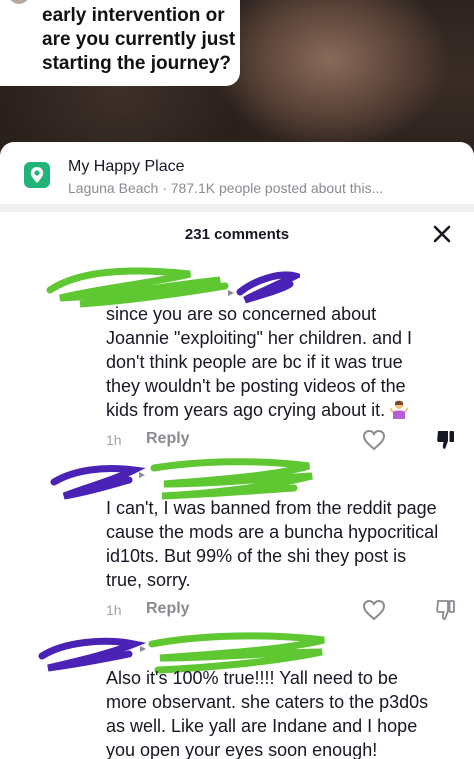 This screenshot has width=474, height=759. I want to click on caption-line: are you currently just, so click(139, 39).